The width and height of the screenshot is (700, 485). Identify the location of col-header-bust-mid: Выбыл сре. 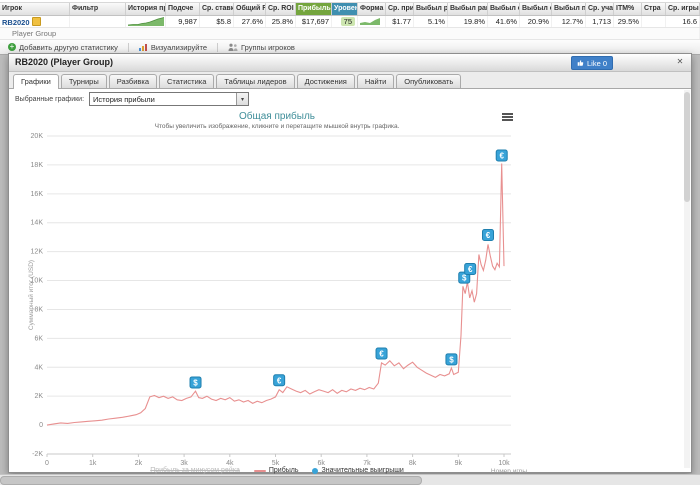
(504, 9).